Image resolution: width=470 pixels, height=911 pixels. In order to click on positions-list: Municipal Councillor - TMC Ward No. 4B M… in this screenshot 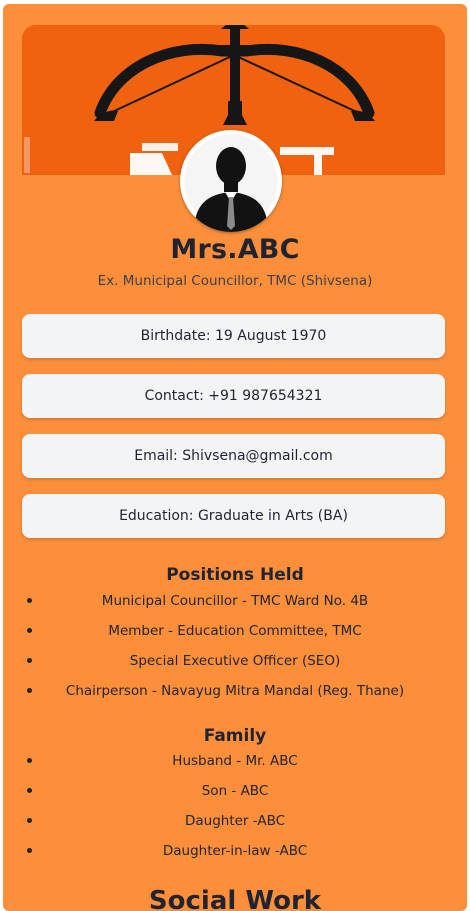, I will do `click(235, 651)`.